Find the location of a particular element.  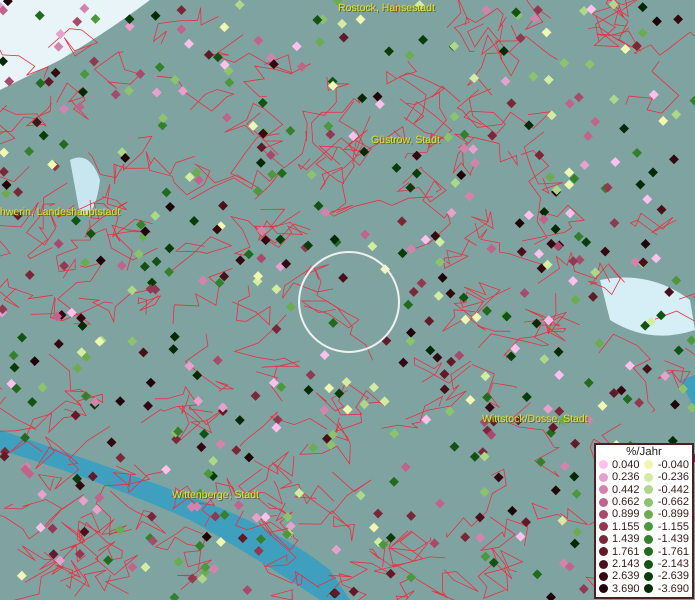

legend-value: 1.155 is located at coordinates (626, 526).